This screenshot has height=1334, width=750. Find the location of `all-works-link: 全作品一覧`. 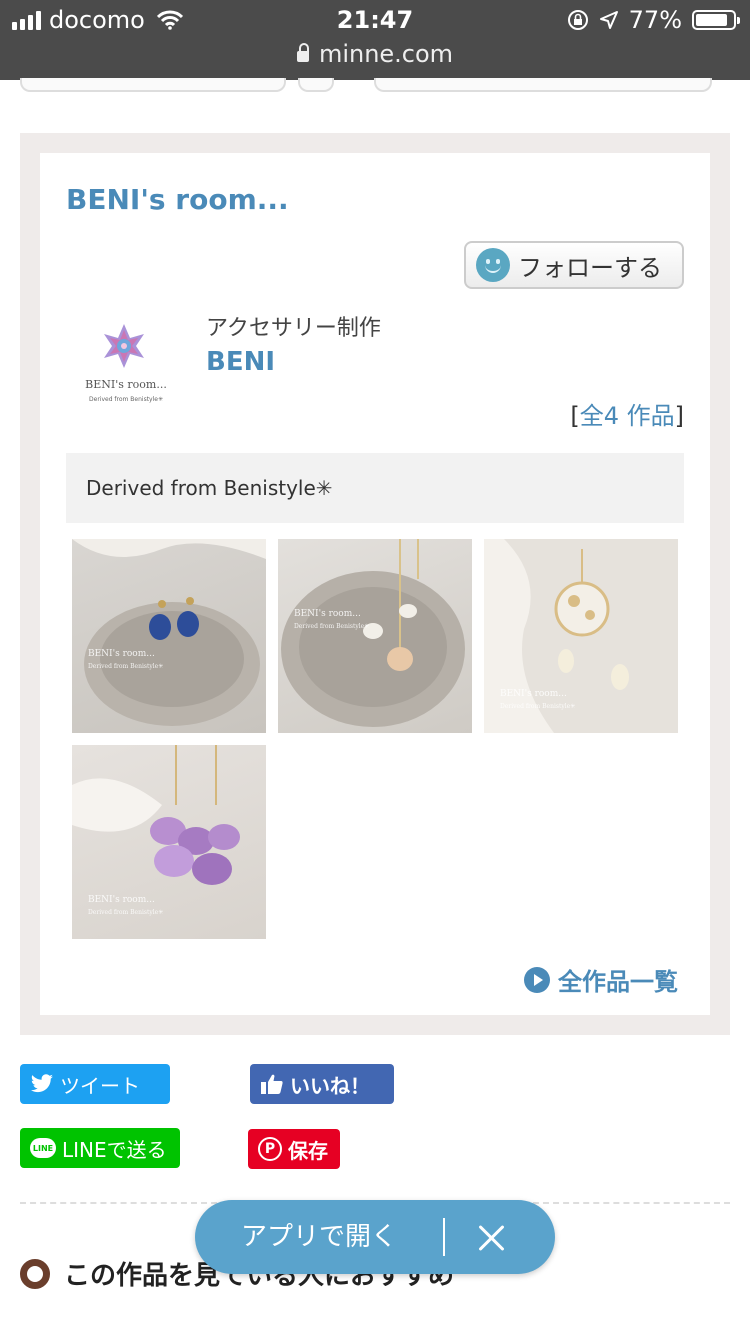

all-works-link: 全作品一覧 is located at coordinates (601, 979).